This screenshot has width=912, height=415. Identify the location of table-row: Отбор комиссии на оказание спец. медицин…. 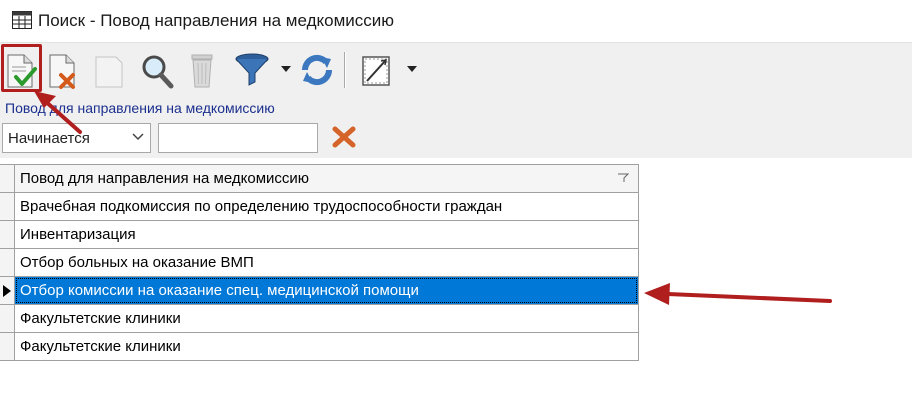
(319, 291).